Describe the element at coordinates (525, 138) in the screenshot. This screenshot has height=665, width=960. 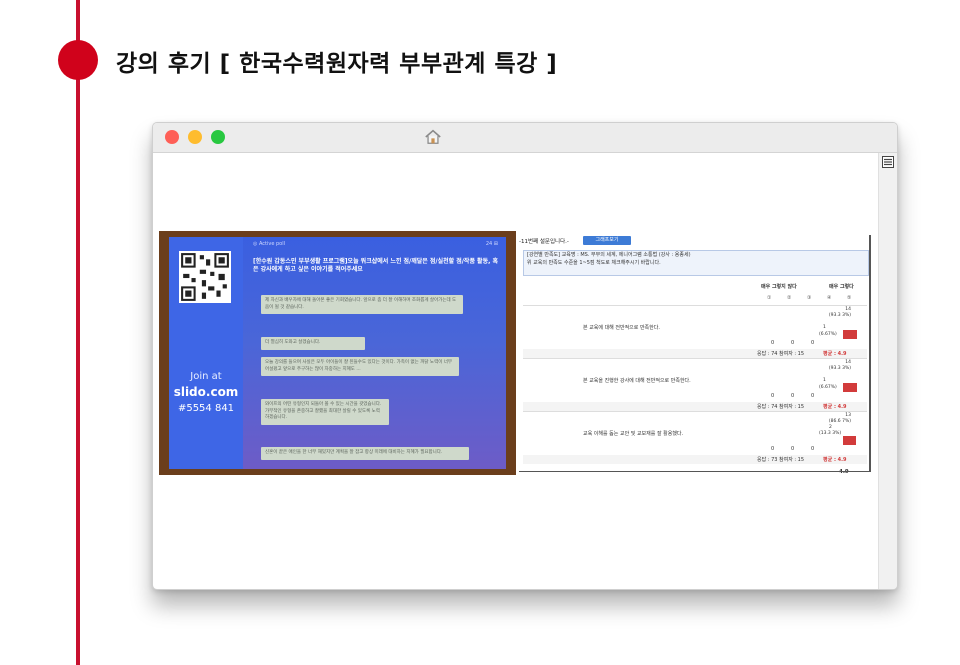
I see `window-titlebar` at that location.